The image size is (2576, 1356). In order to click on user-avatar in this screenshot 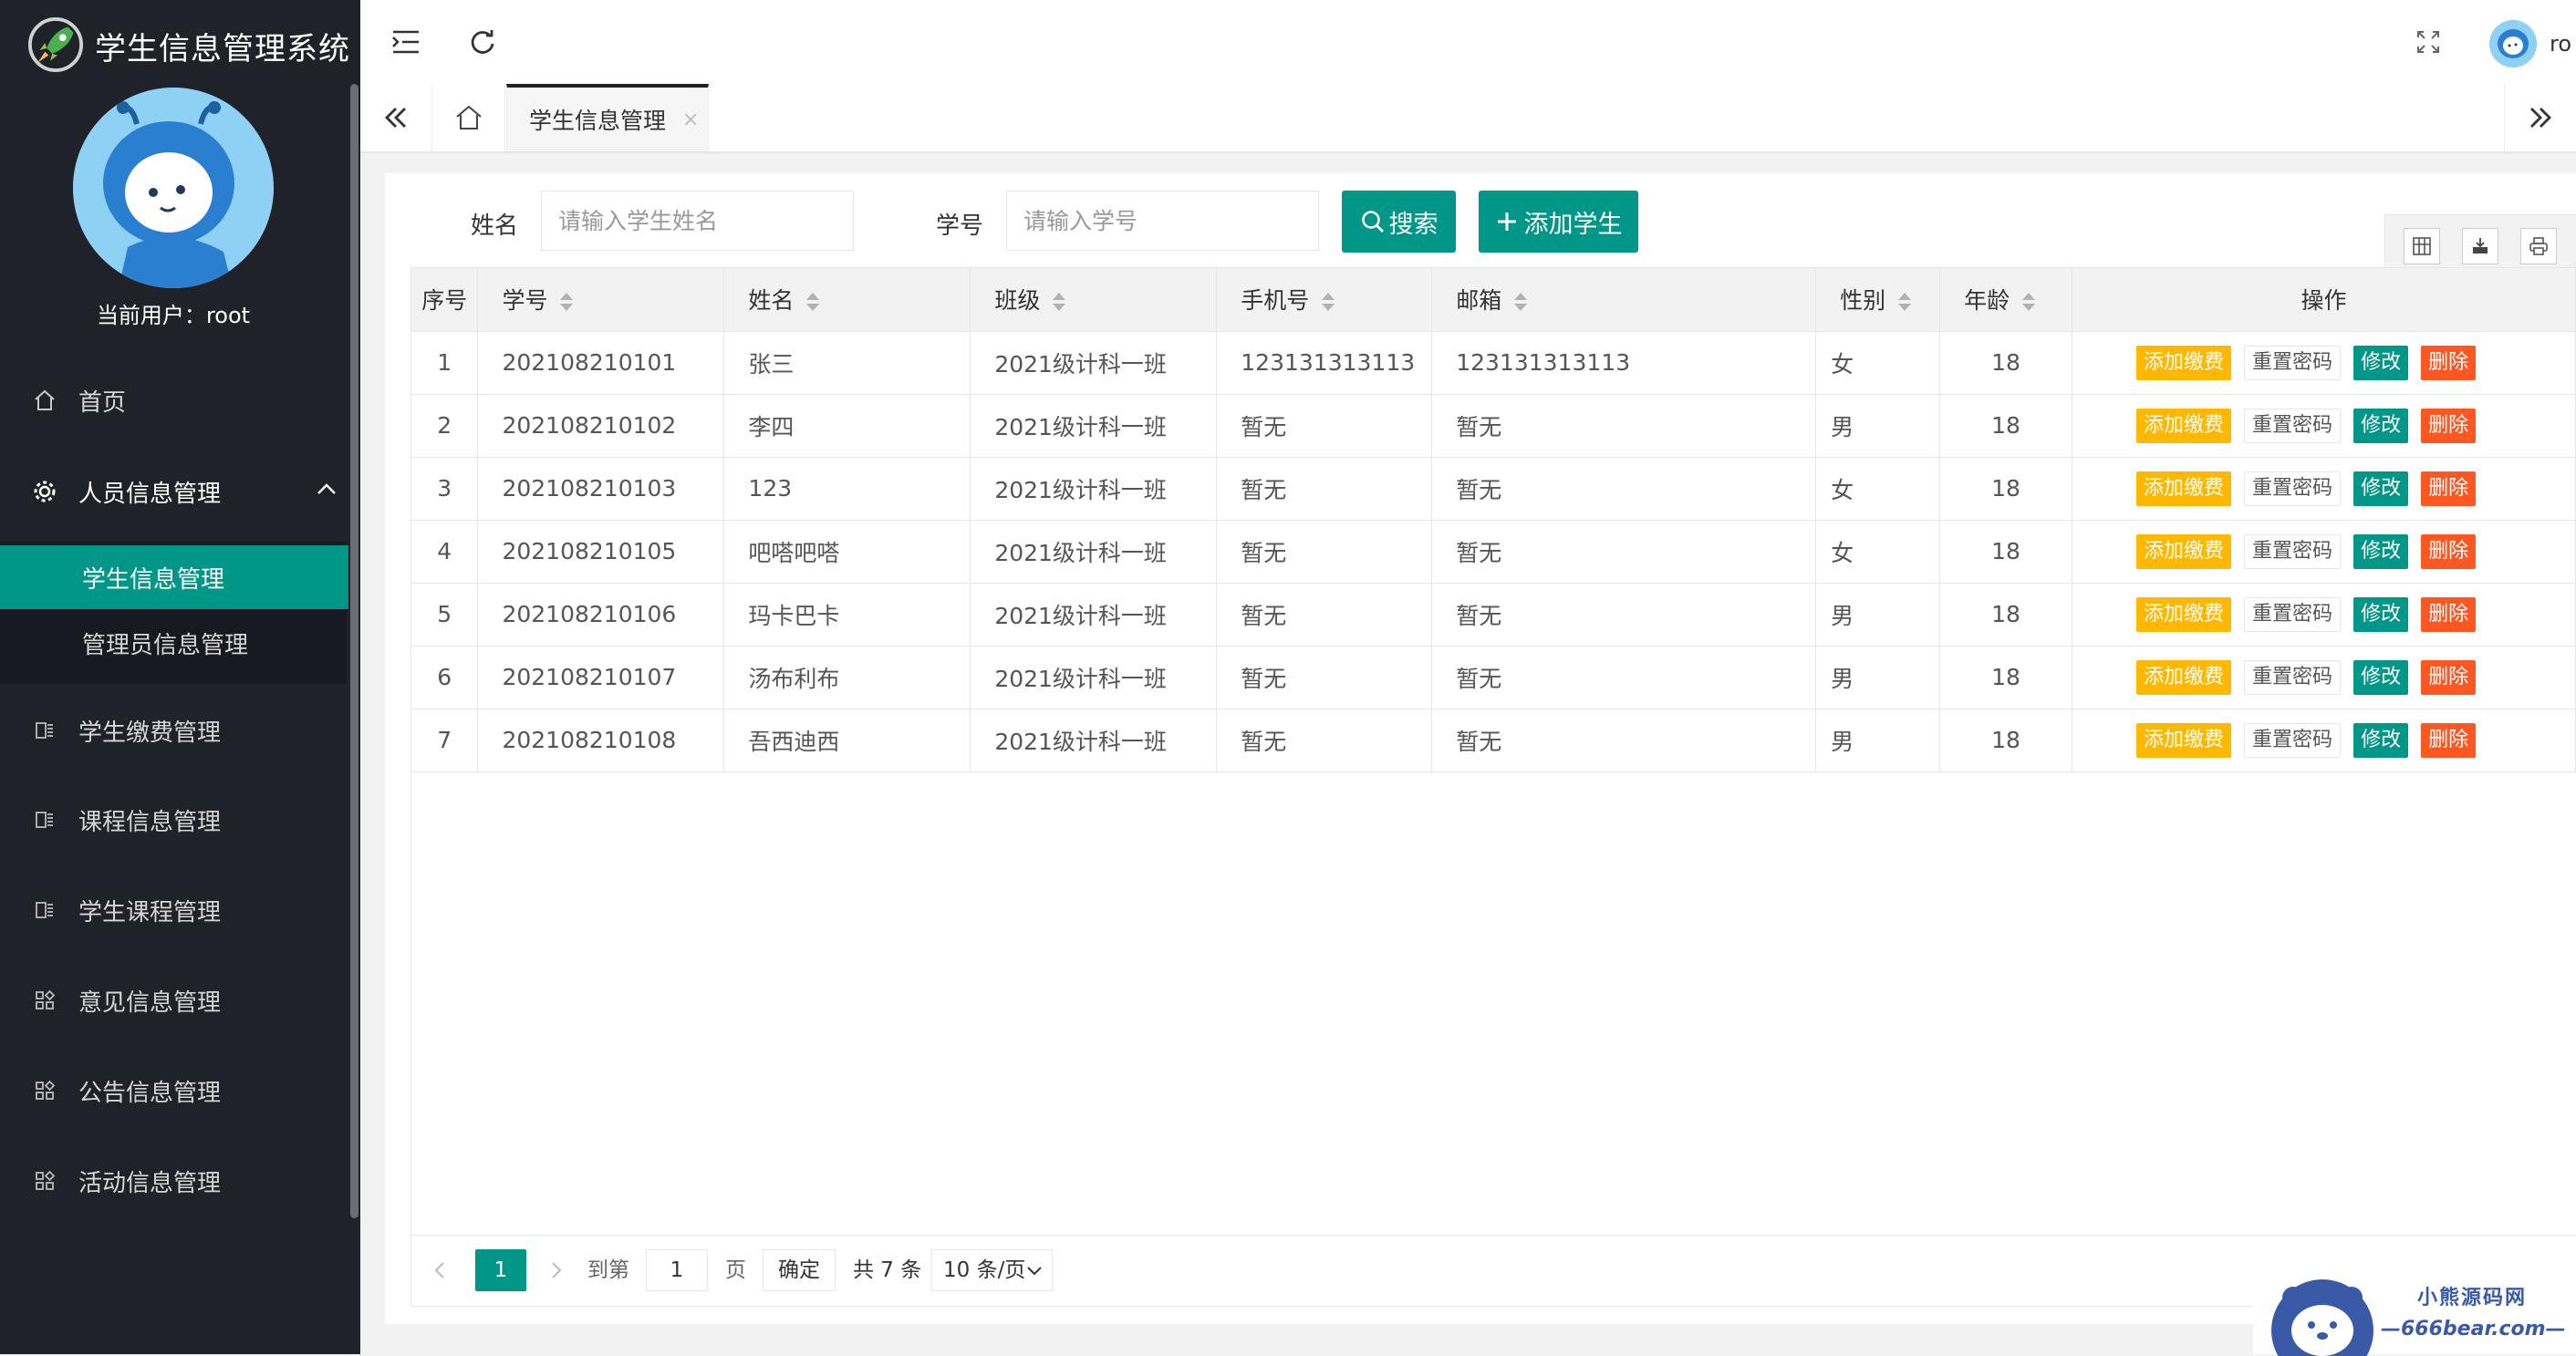, I will do `click(2513, 43)`.